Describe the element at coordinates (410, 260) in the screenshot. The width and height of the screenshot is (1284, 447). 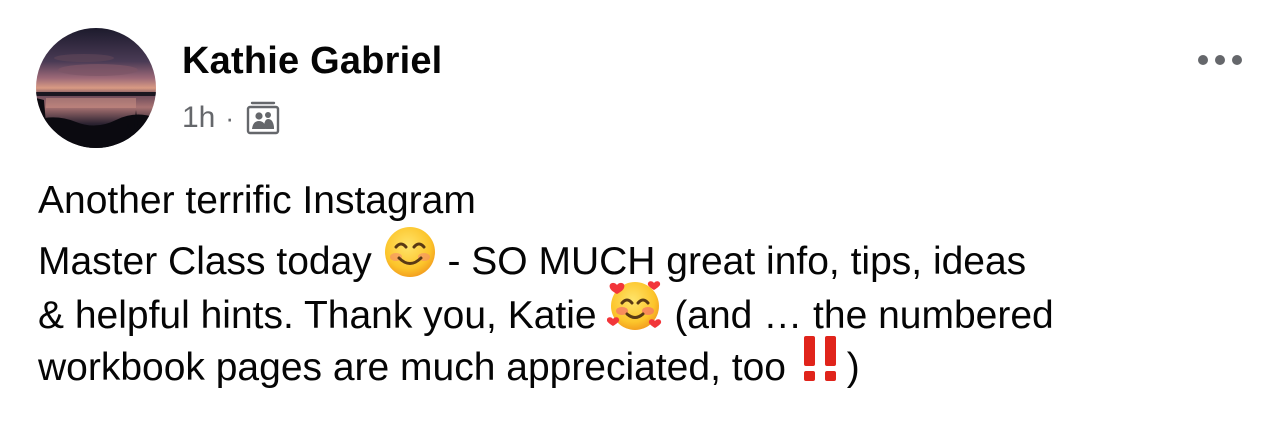
I see `smiling-face-with-smiling-eyes-icon` at that location.